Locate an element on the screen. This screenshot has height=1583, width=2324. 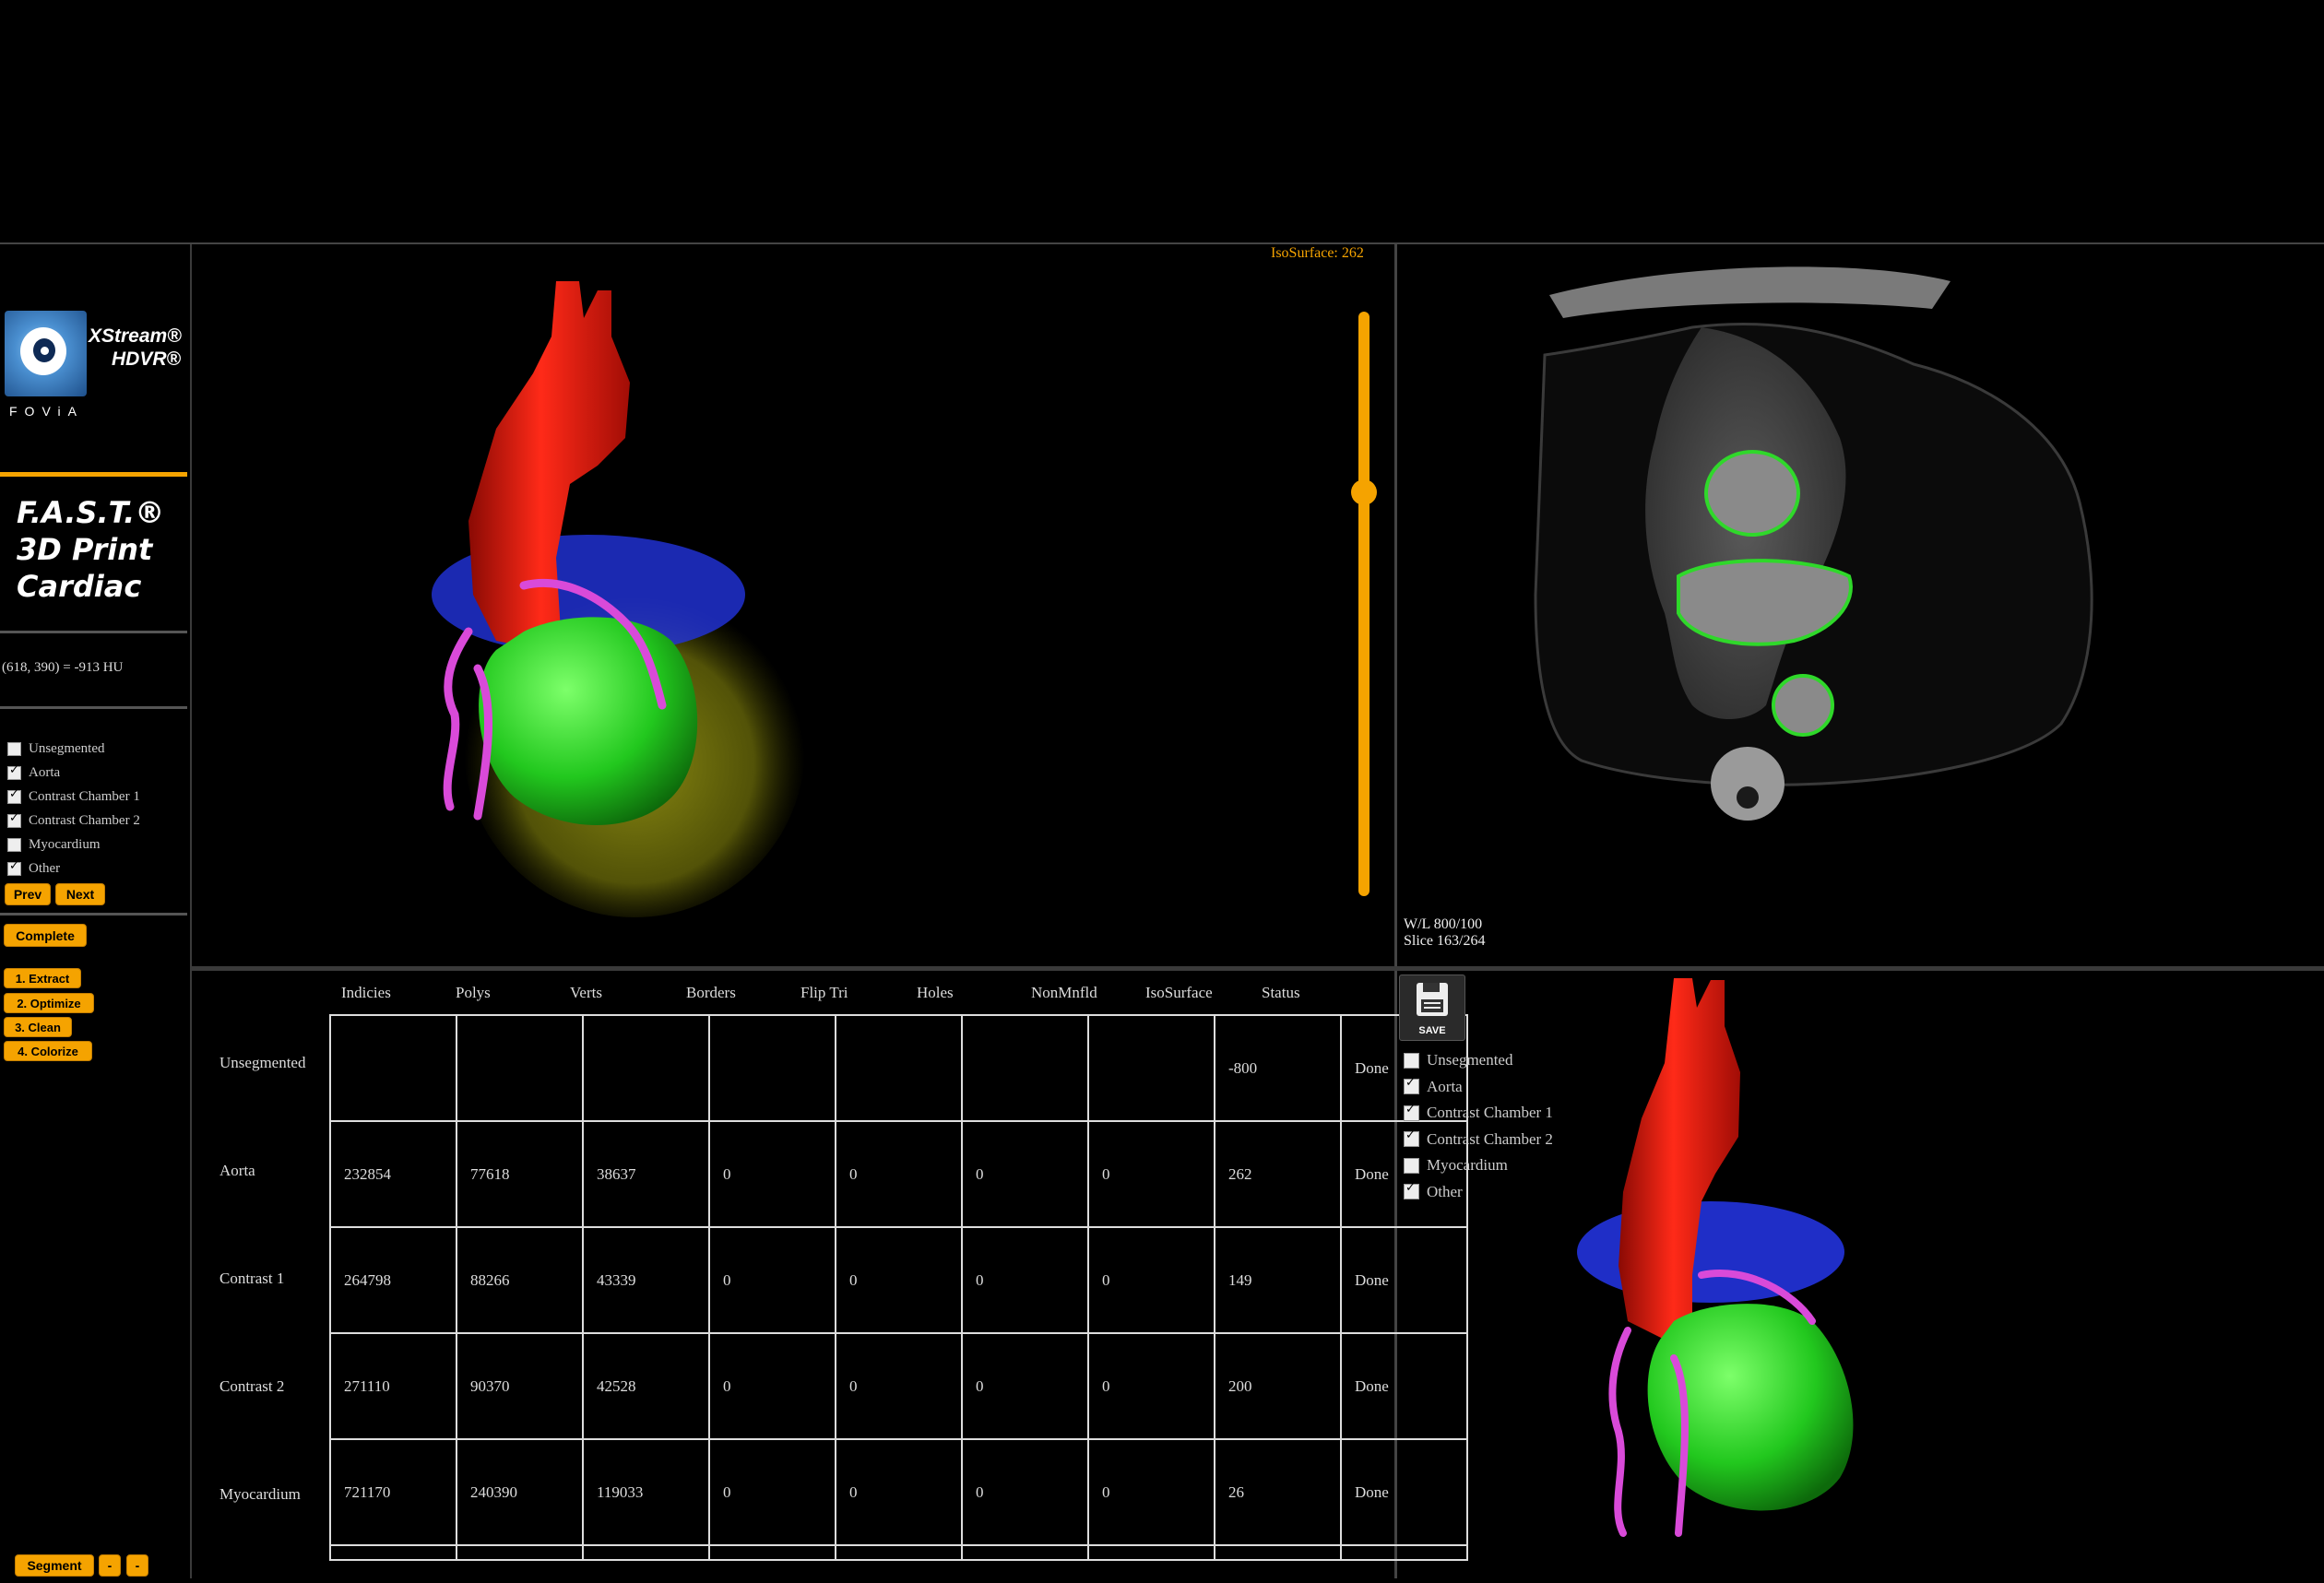
table-row is located at coordinates (898, 1552).